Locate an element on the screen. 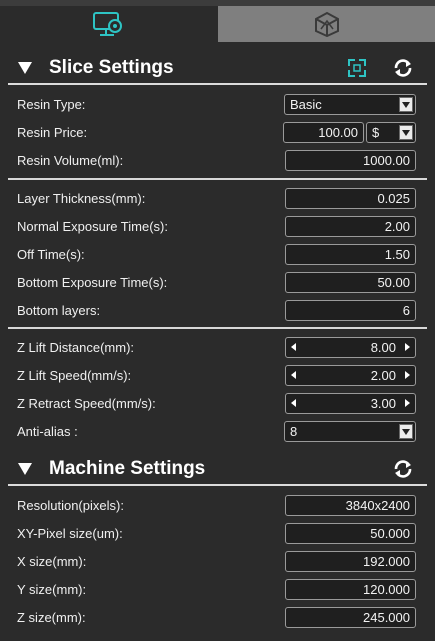 This screenshot has height=641, width=435. resin-volume-input: 1000.00 is located at coordinates (350, 160).